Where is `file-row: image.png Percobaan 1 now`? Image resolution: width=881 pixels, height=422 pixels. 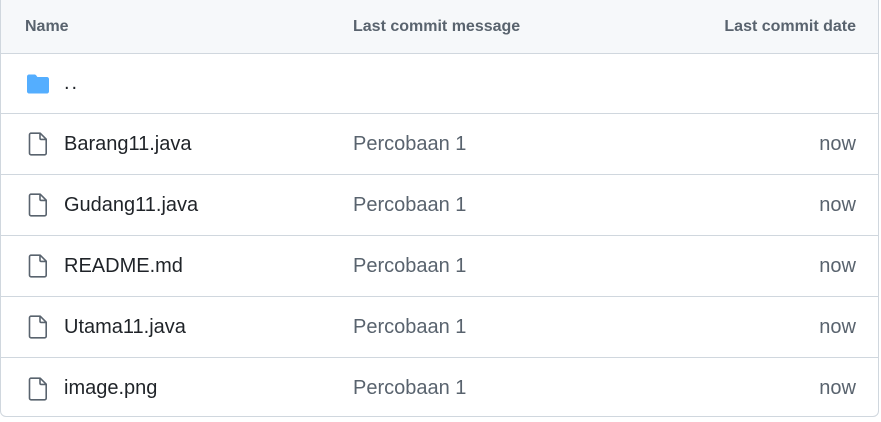
file-row: image.png Percobaan 1 now is located at coordinates (439, 387).